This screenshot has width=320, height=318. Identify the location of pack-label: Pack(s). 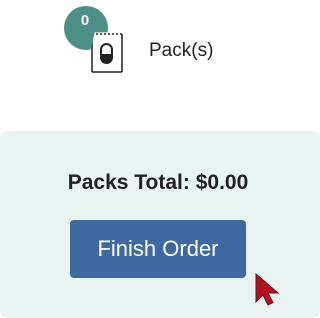
(181, 50).